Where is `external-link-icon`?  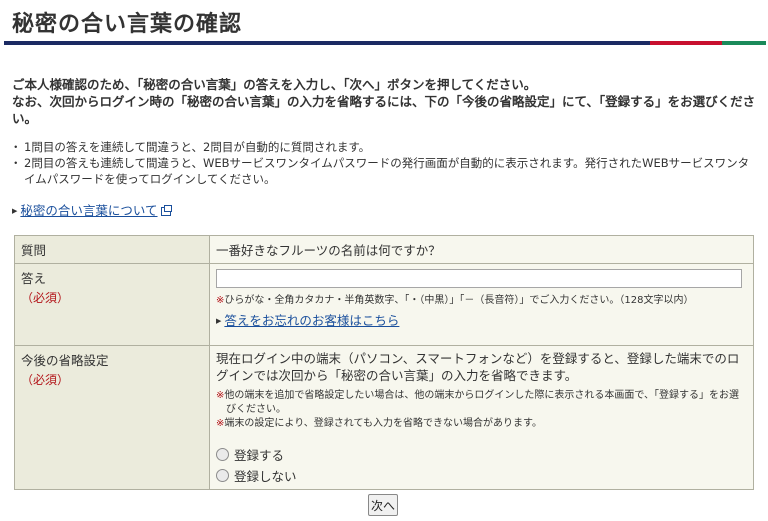
external-link-icon is located at coordinates (166, 210).